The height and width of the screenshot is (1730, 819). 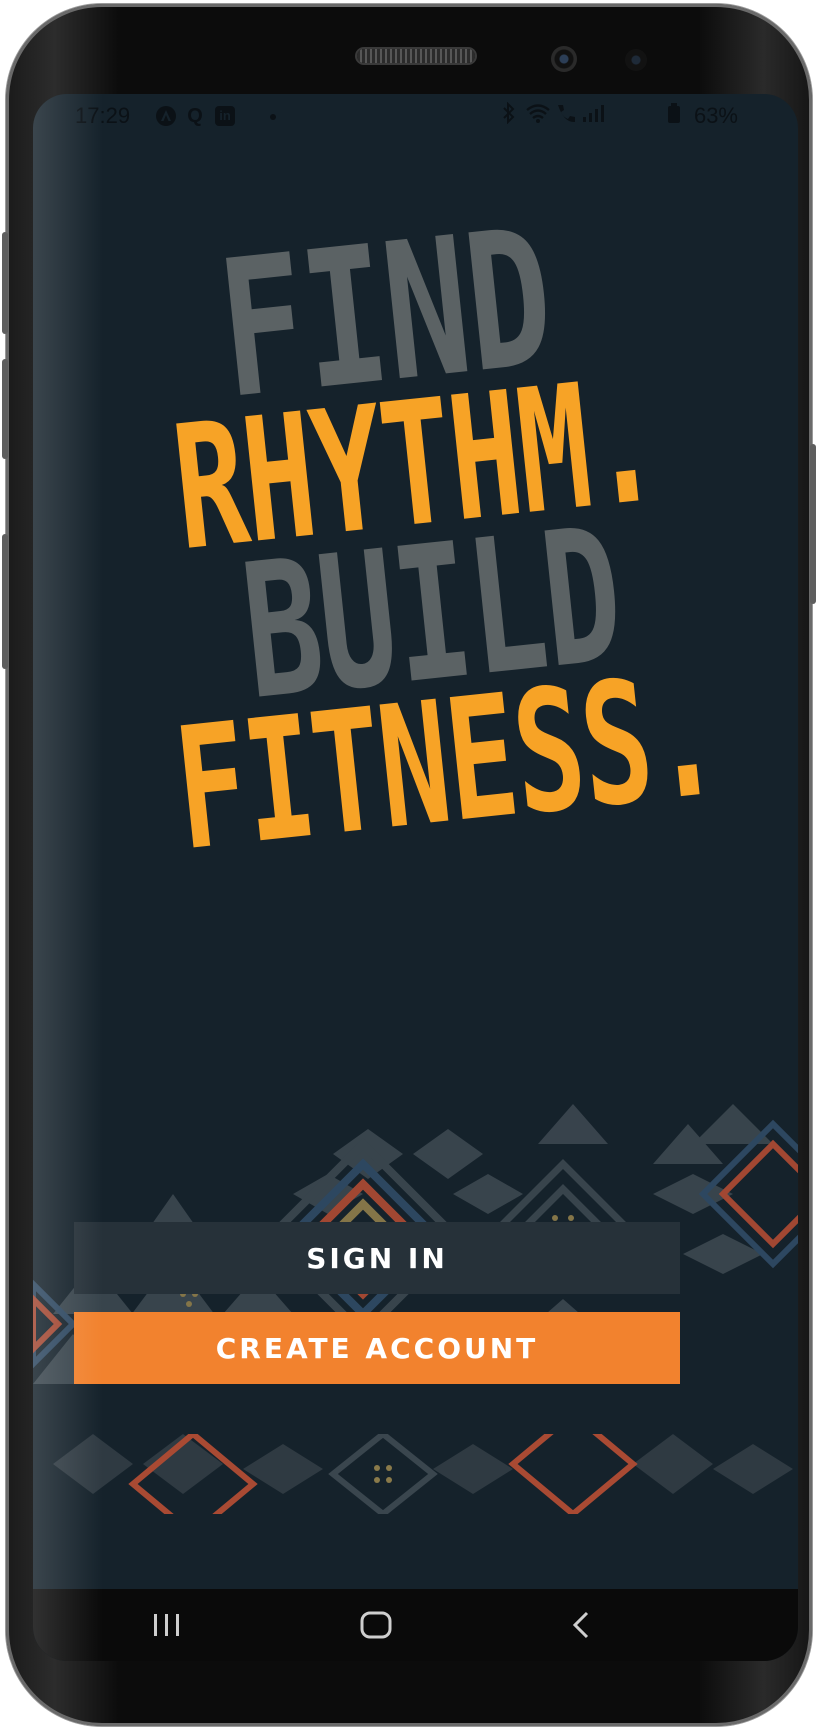 I want to click on volume-down-button, so click(x=5, y=601).